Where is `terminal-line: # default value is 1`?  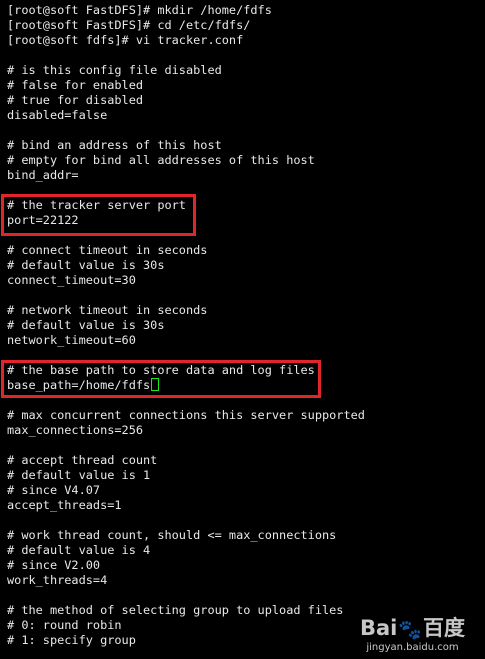
terminal-line: # default value is 1 is located at coordinates (186, 475).